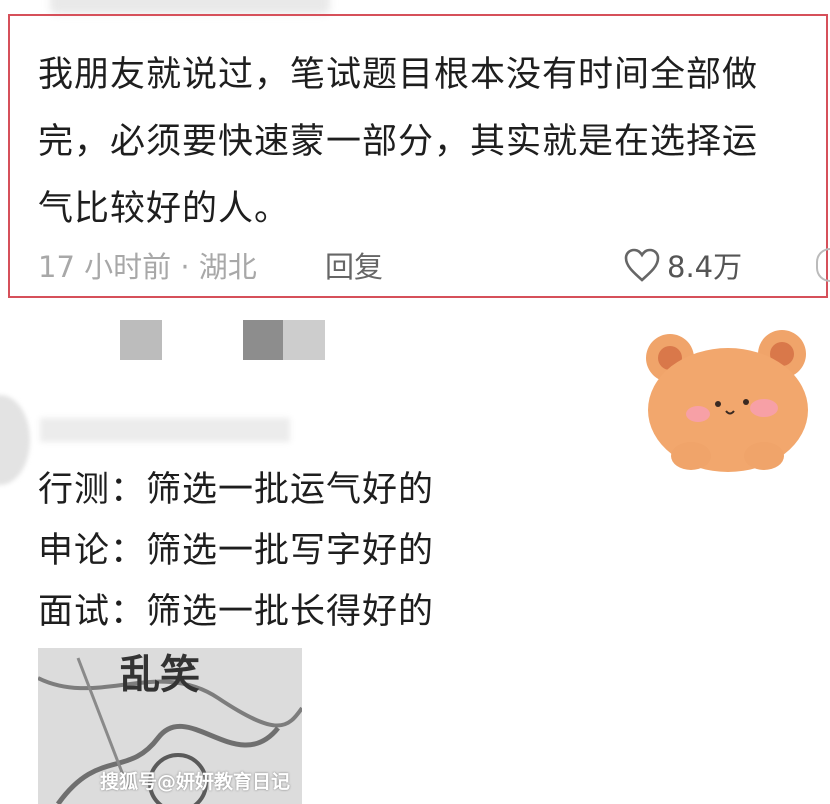 The image size is (830, 804). What do you see at coordinates (434, 265) in the screenshot?
I see `comment-meta: 17 小时前 · 湖北 回复 8.4万` at bounding box center [434, 265].